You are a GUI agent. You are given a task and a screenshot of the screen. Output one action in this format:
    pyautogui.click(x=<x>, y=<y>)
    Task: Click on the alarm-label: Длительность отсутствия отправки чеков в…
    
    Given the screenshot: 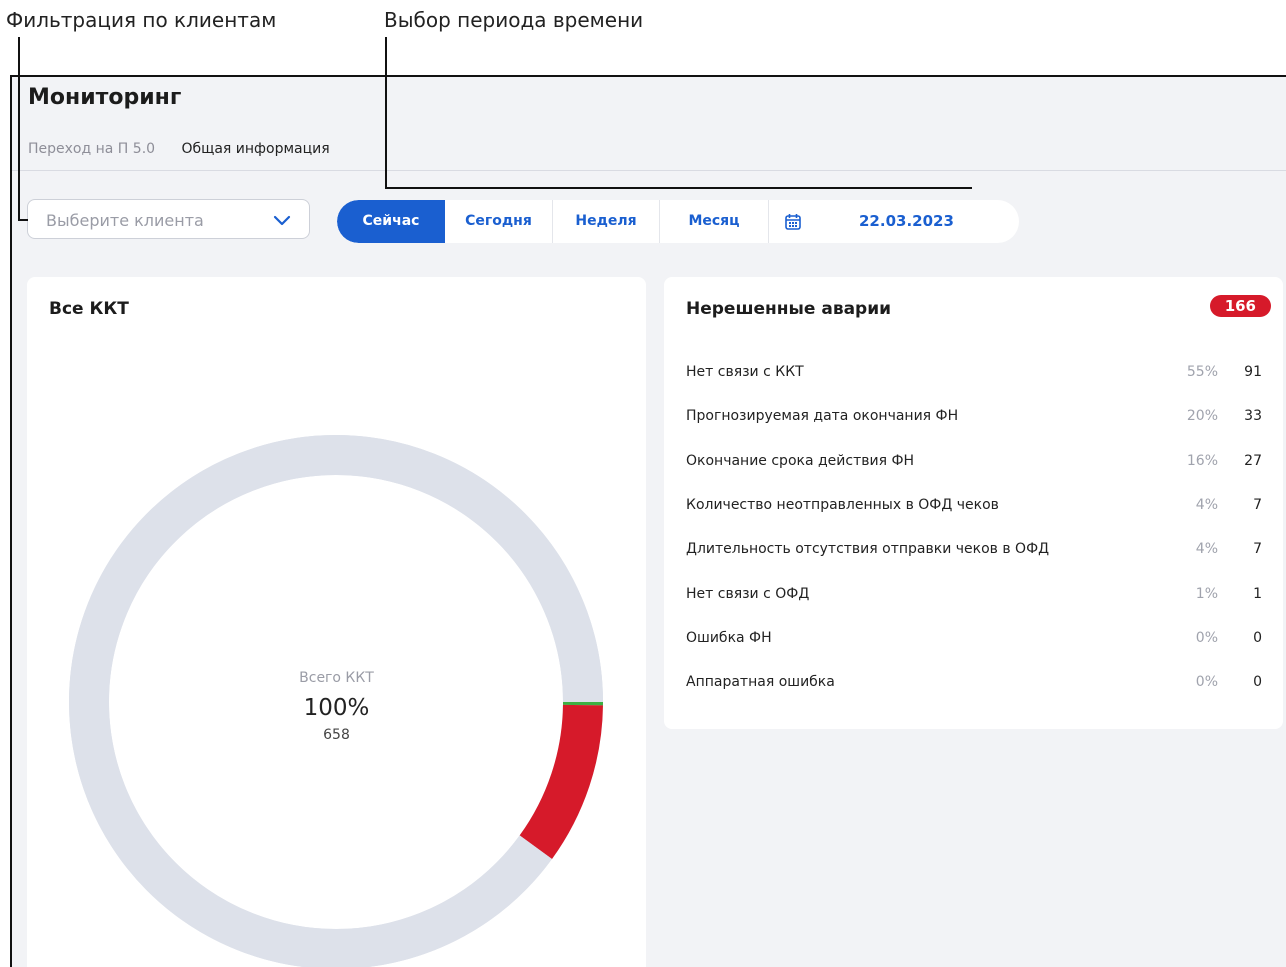 What is the action you would take?
    pyautogui.click(x=868, y=549)
    